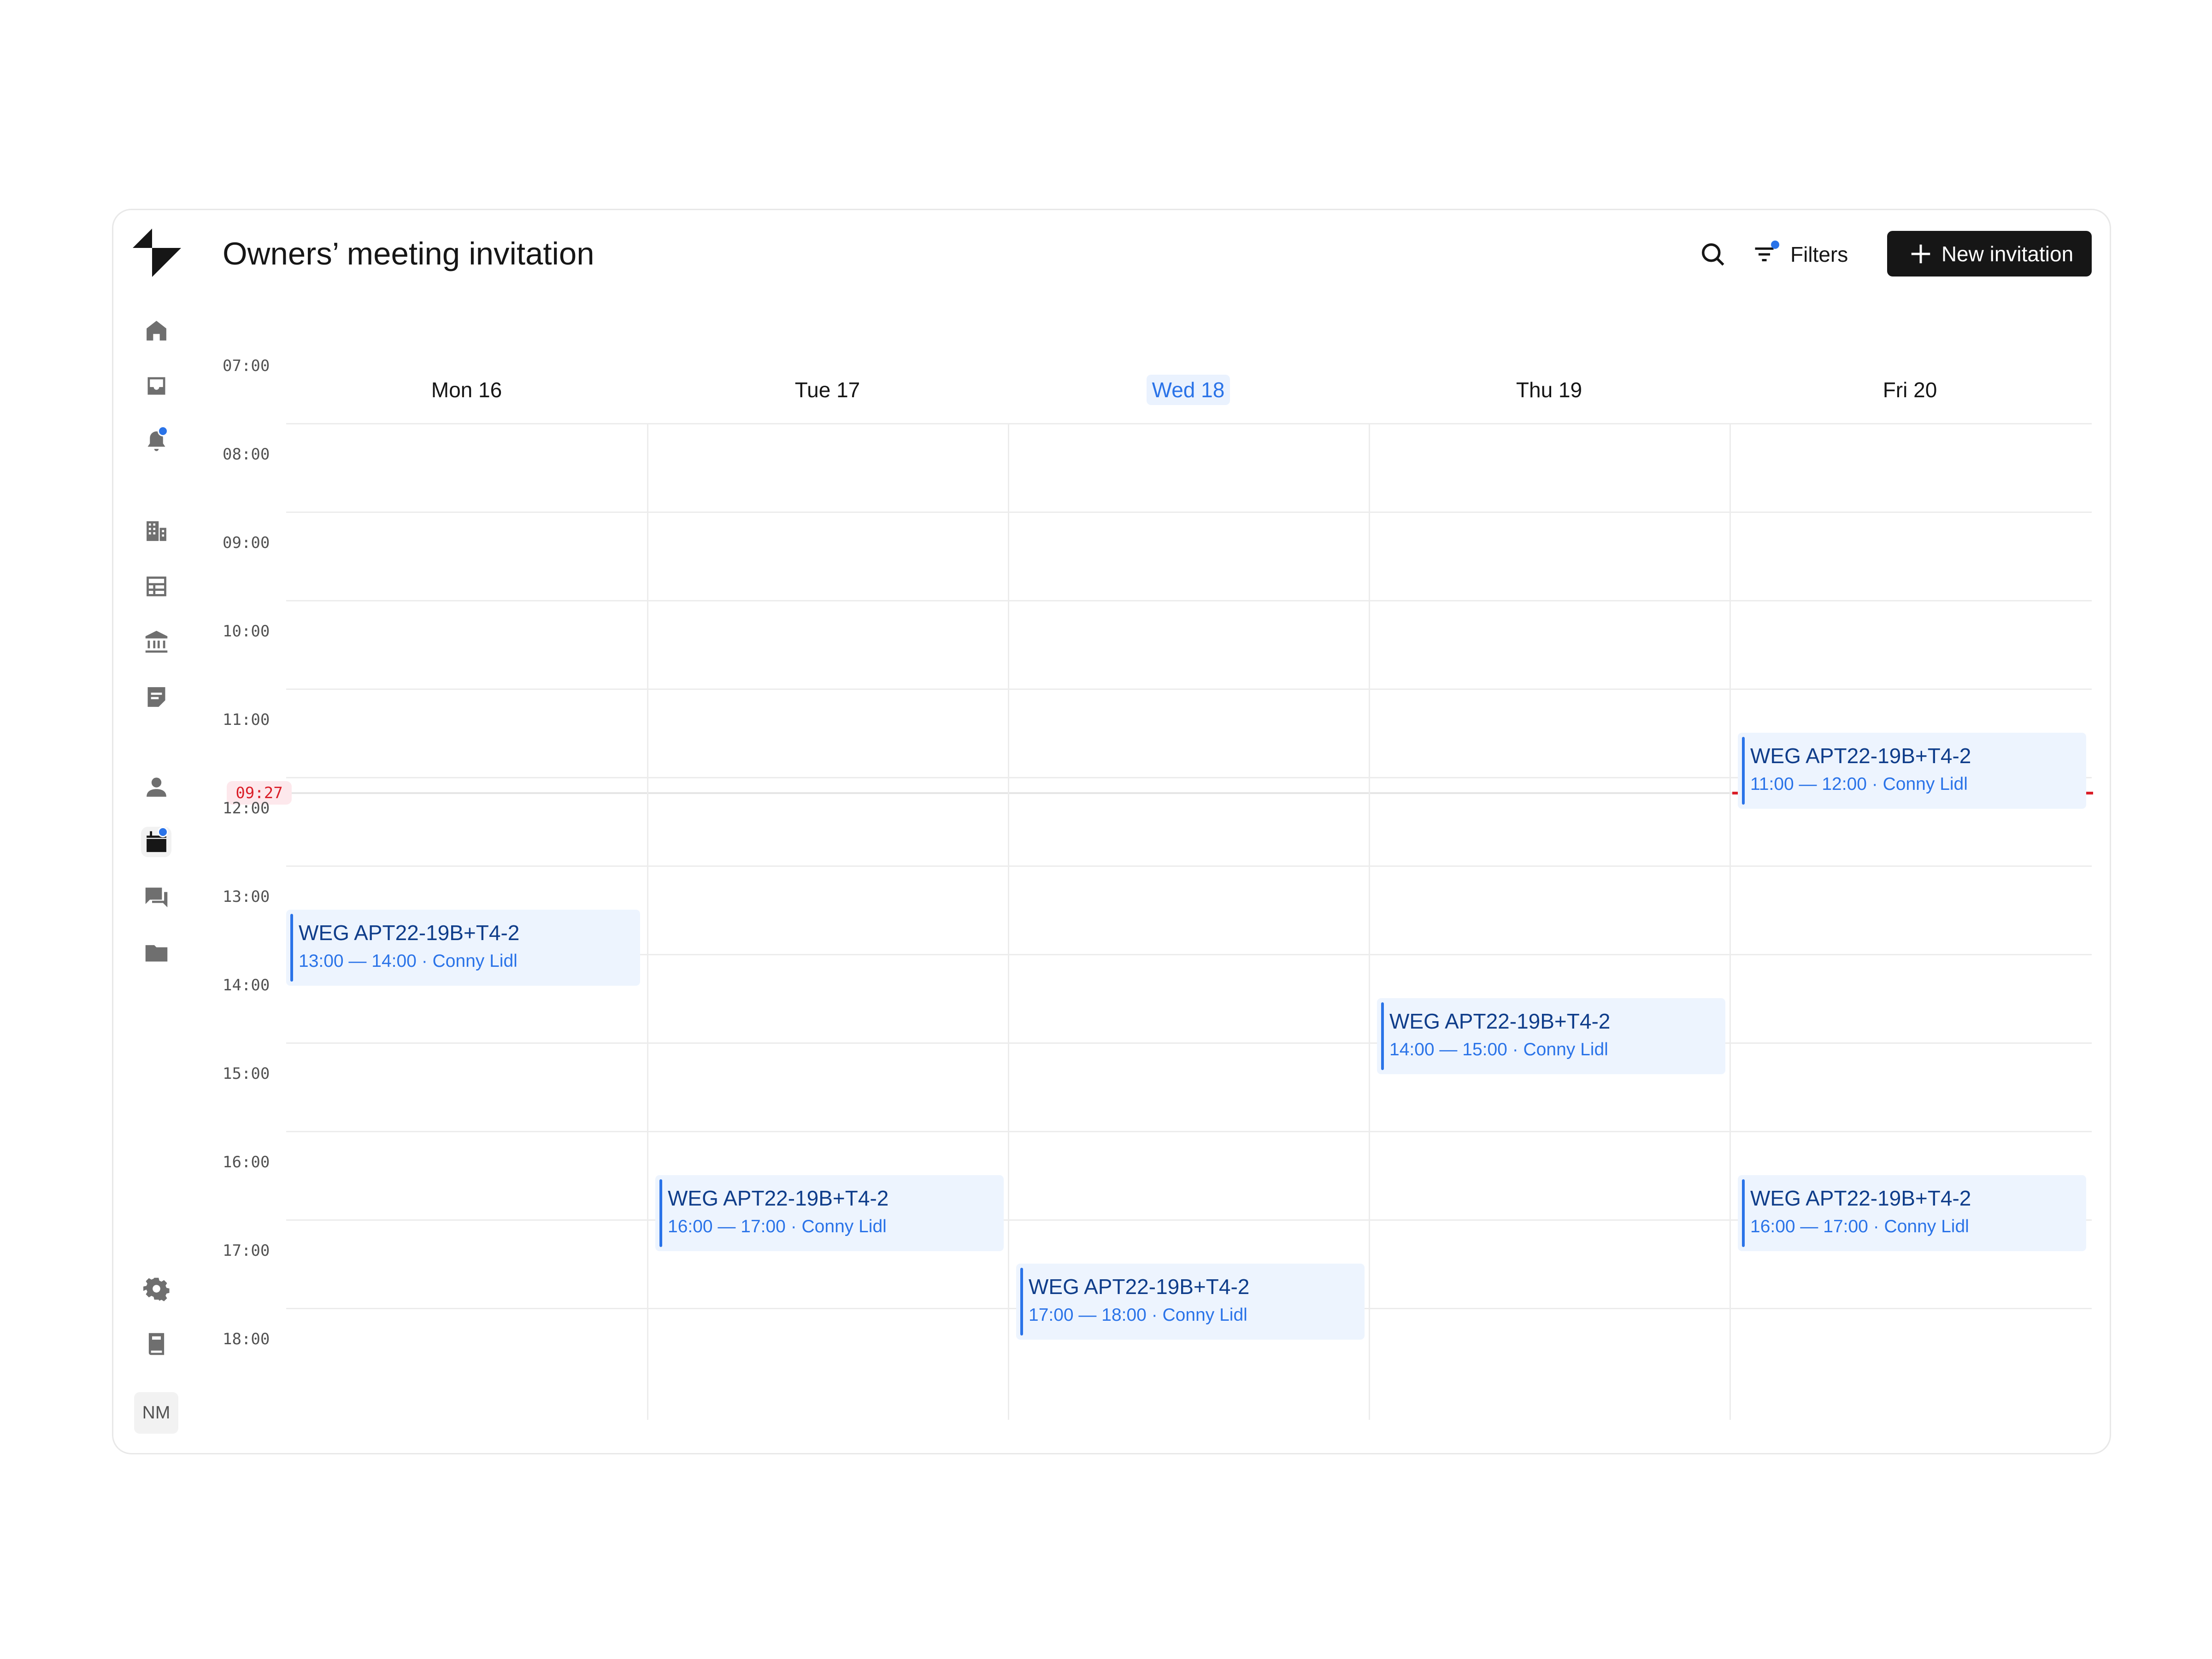 The height and width of the screenshot is (1659, 2212). What do you see at coordinates (156, 330) in the screenshot?
I see `home-icon` at bounding box center [156, 330].